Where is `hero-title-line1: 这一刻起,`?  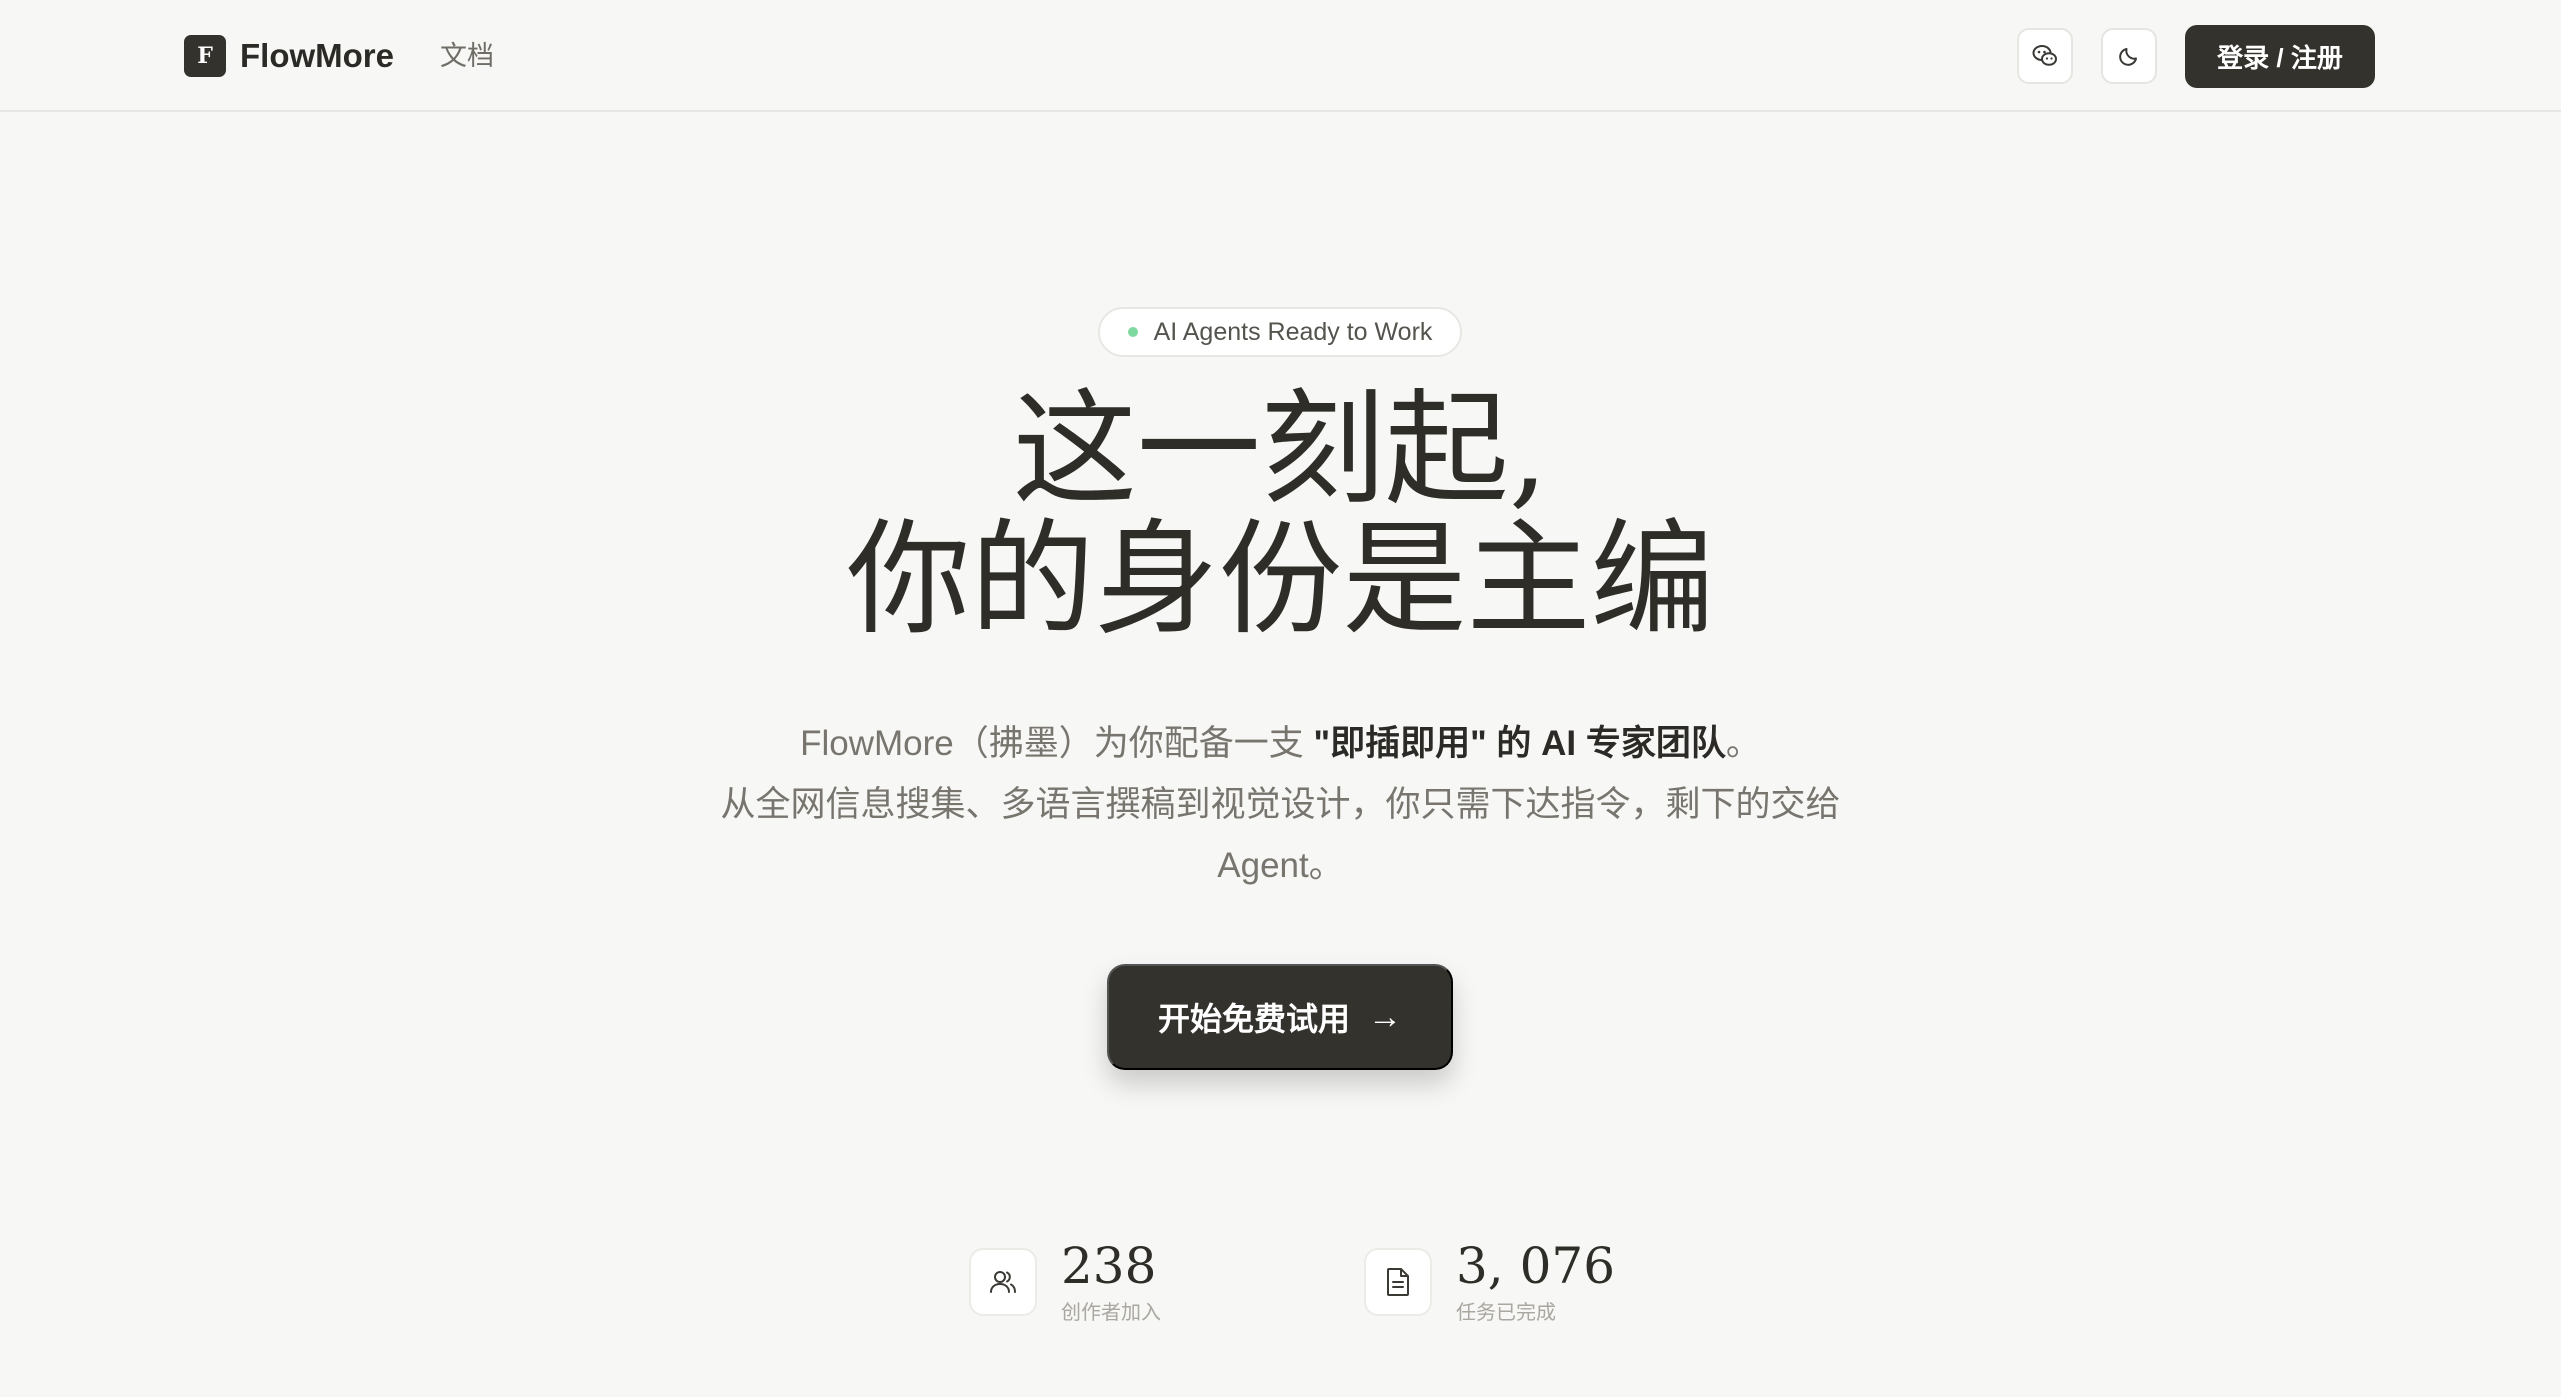 hero-title-line1: 这一刻起, is located at coordinates (1280, 450).